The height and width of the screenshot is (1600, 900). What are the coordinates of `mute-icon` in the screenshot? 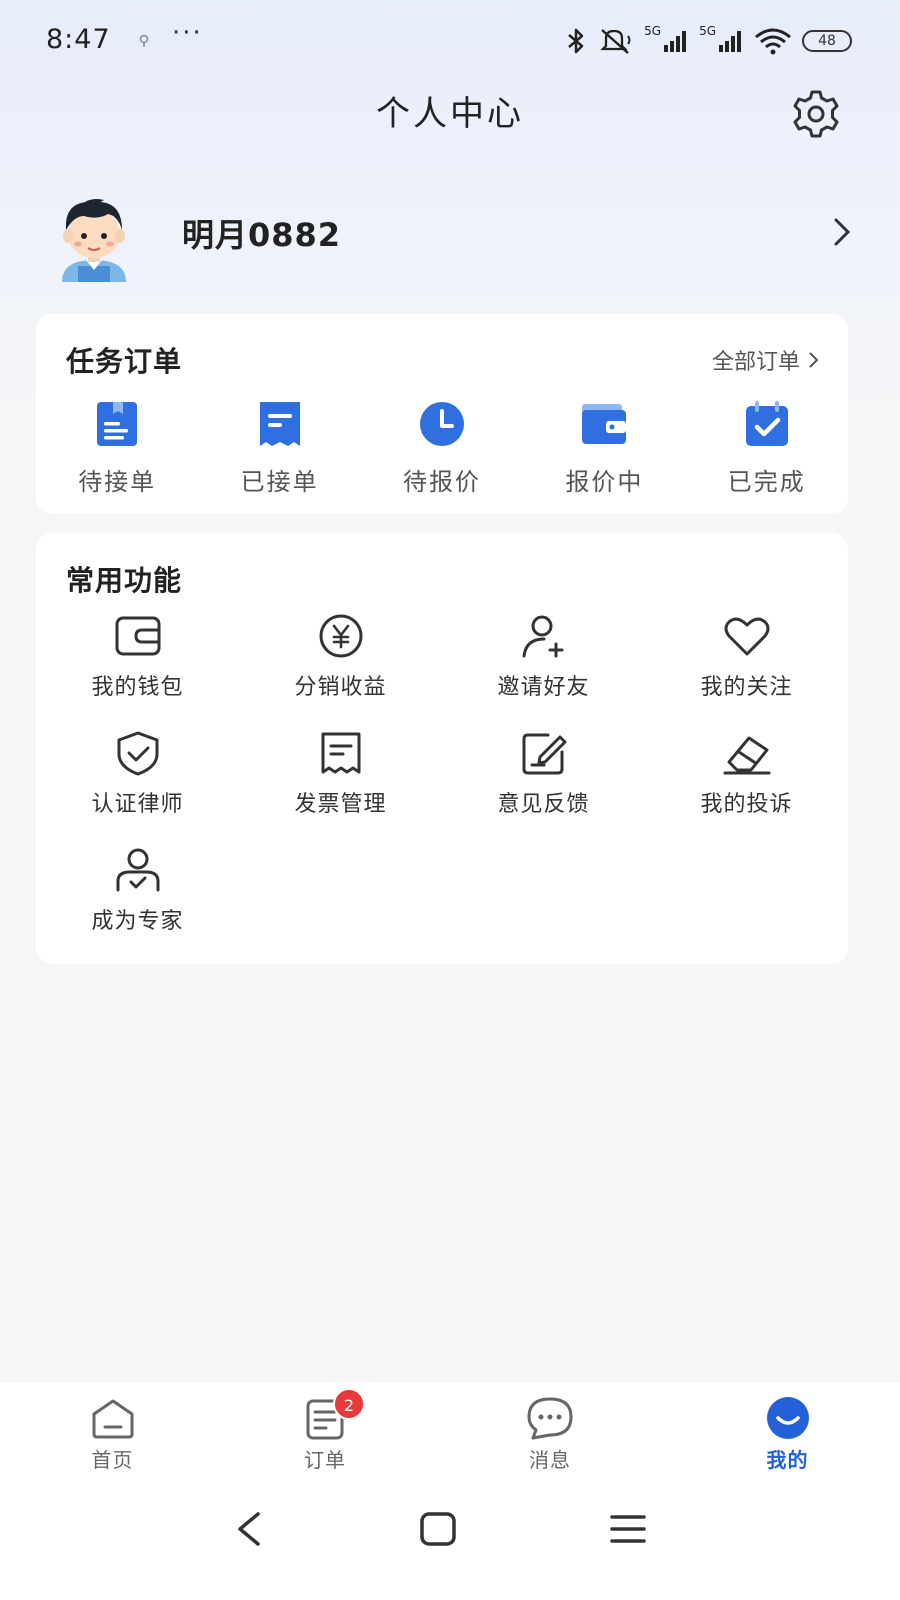 It's located at (615, 41).